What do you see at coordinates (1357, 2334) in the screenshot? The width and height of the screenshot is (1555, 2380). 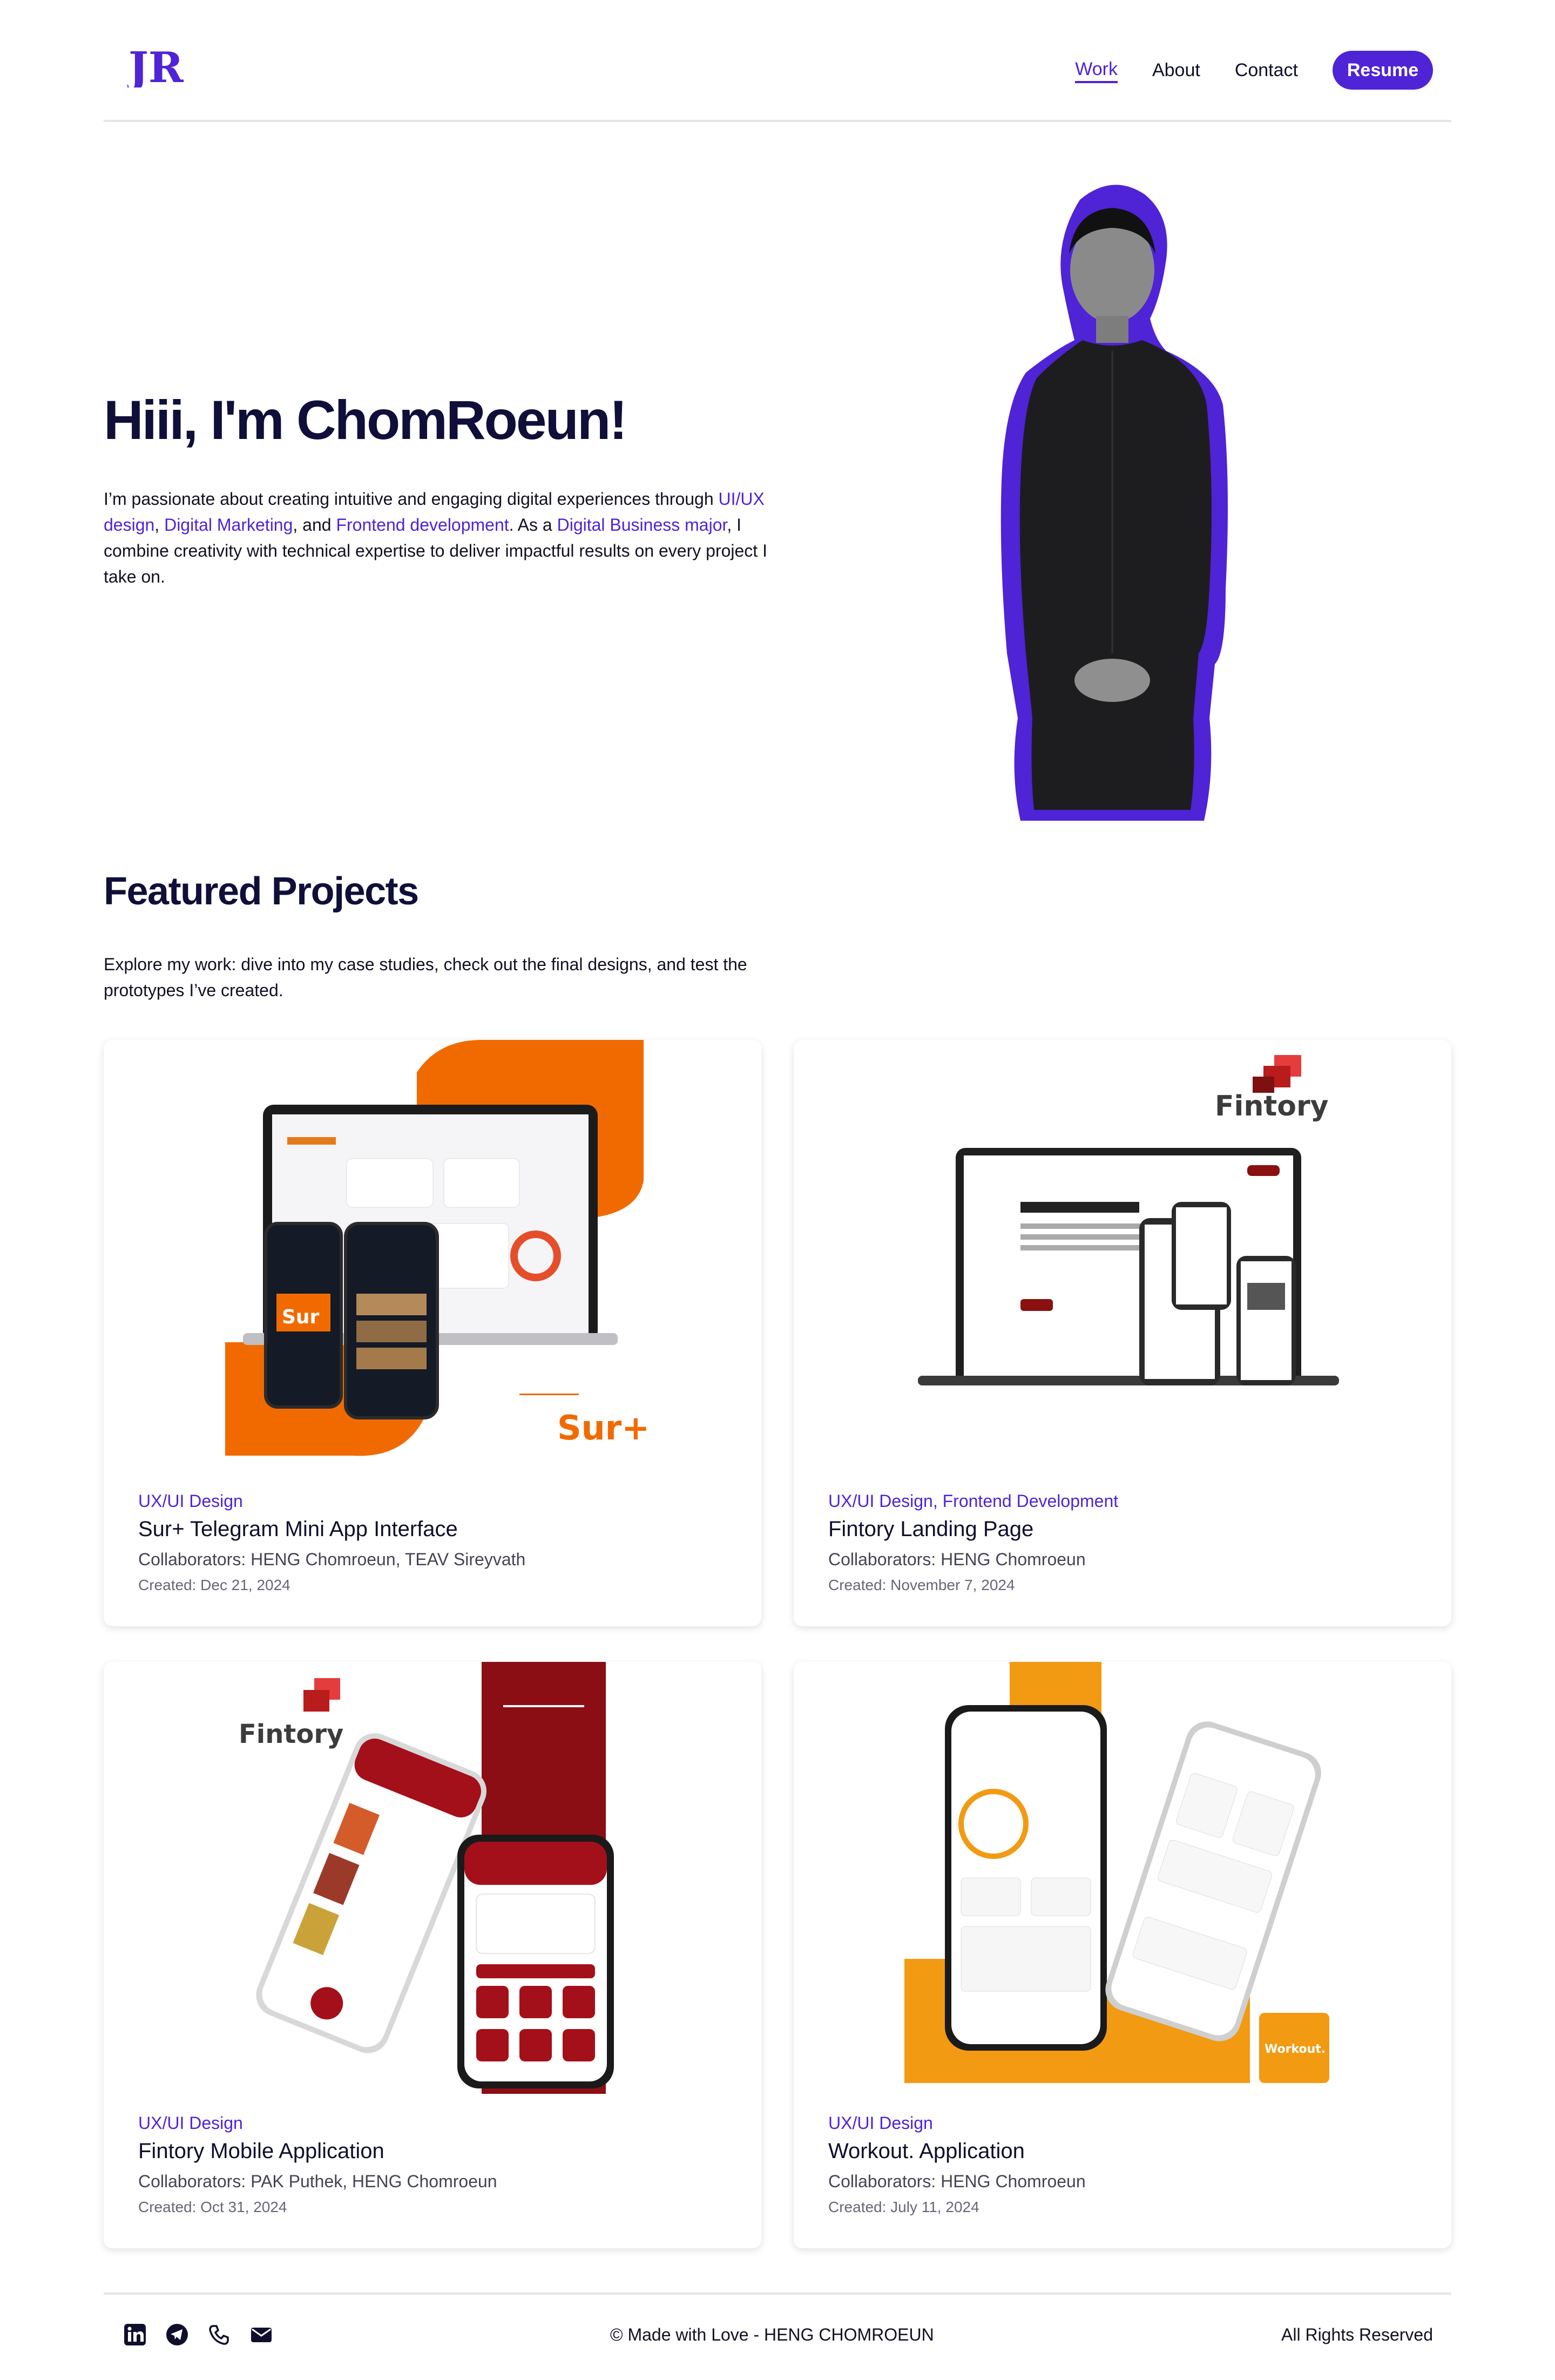 I see `rights-reserved: All Rights Reserved` at bounding box center [1357, 2334].